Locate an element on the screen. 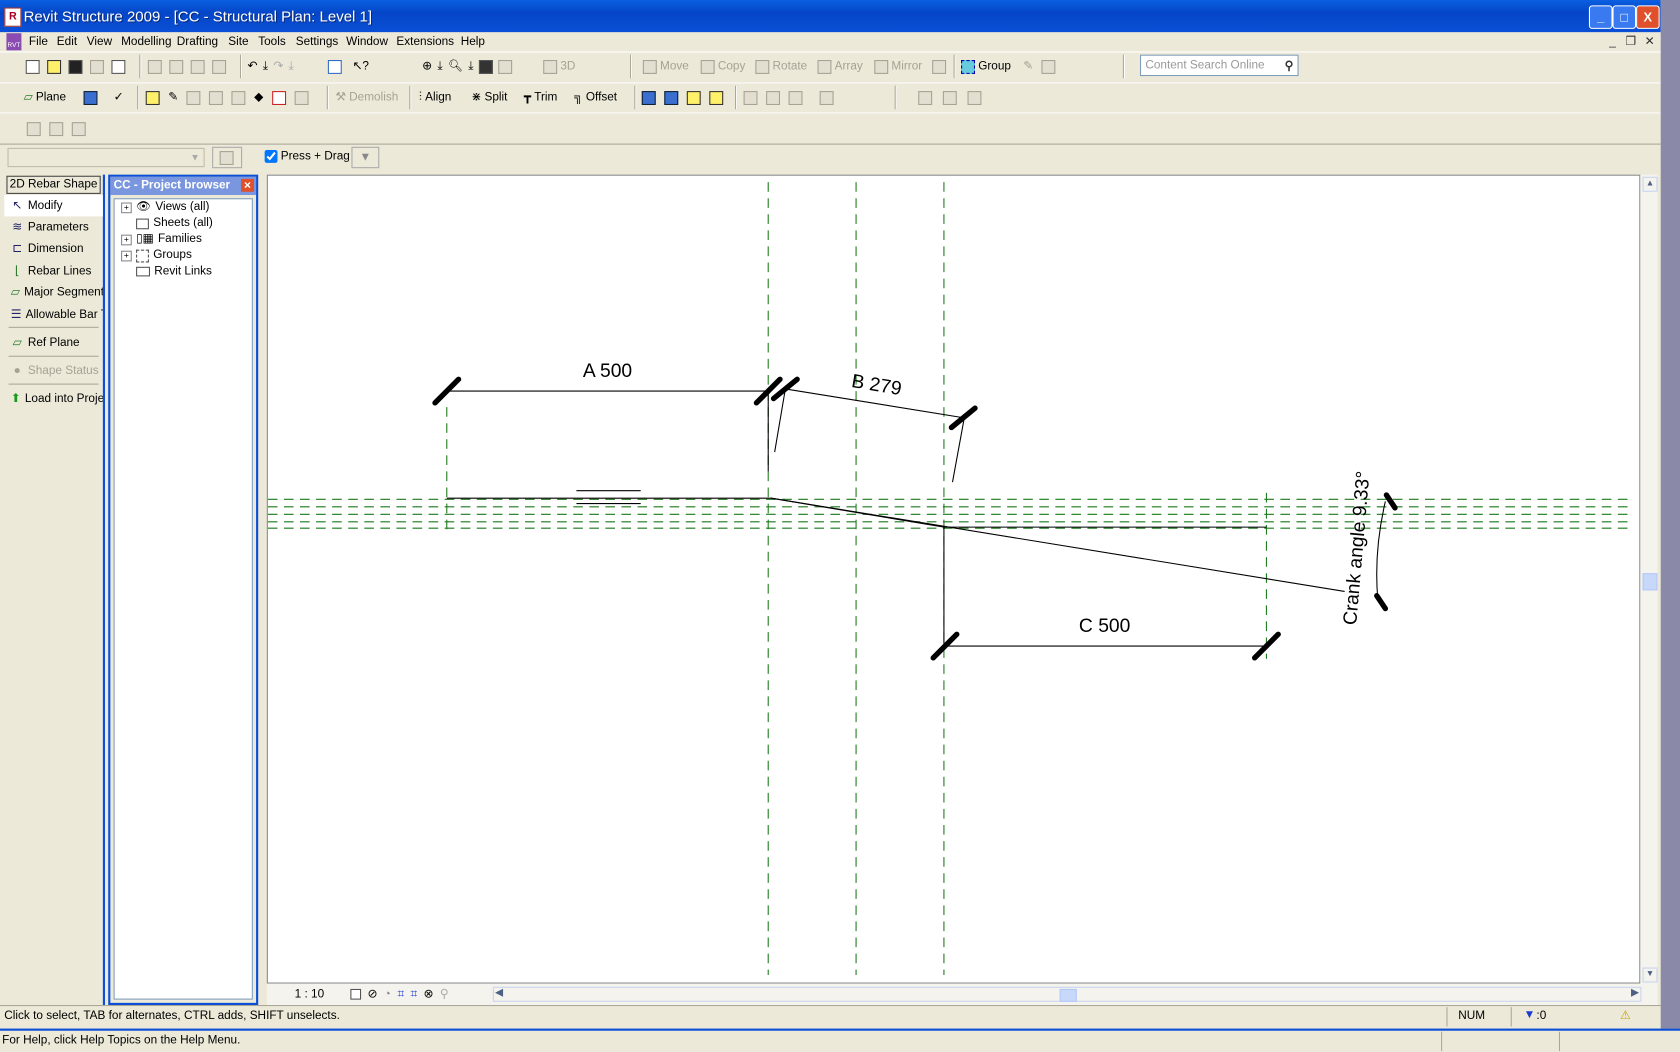 The height and width of the screenshot is (1052, 1680). scroll-down-icon: ▼ is located at coordinates (1650, 975).